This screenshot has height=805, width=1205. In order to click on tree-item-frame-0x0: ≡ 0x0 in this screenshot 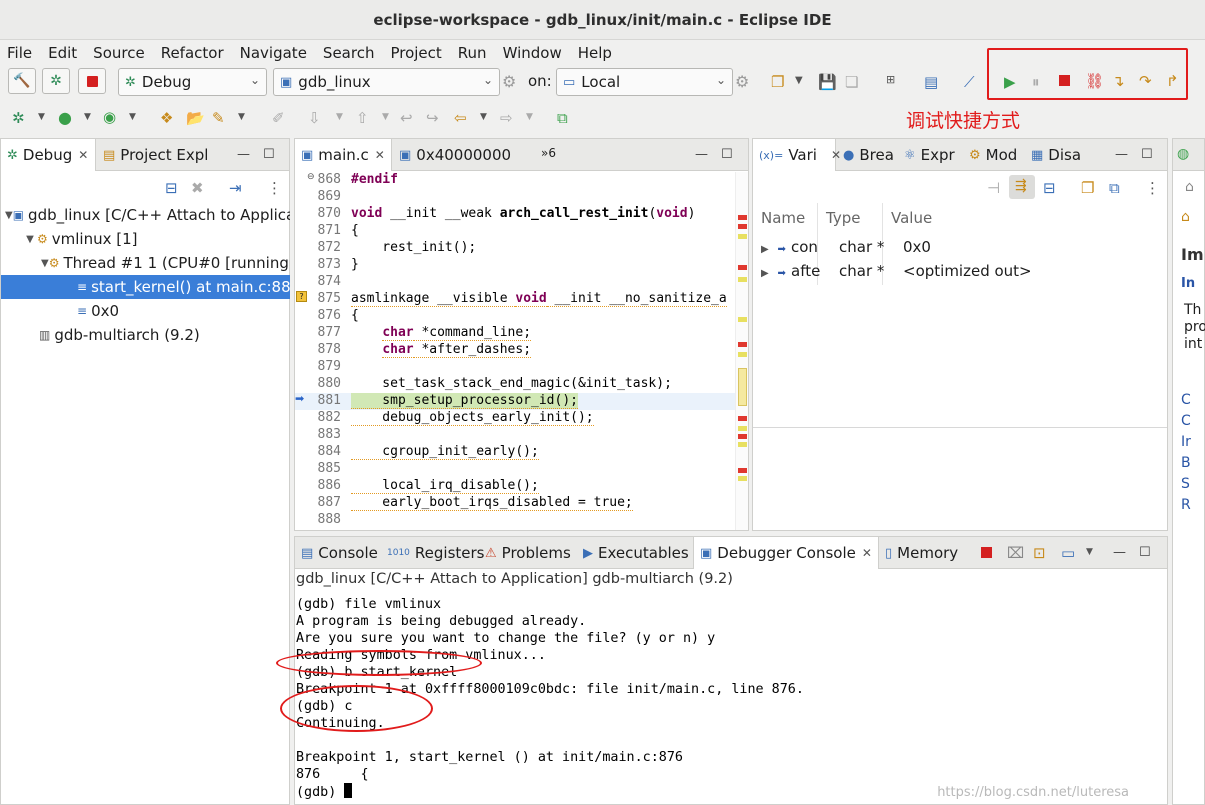, I will do `click(145, 311)`.